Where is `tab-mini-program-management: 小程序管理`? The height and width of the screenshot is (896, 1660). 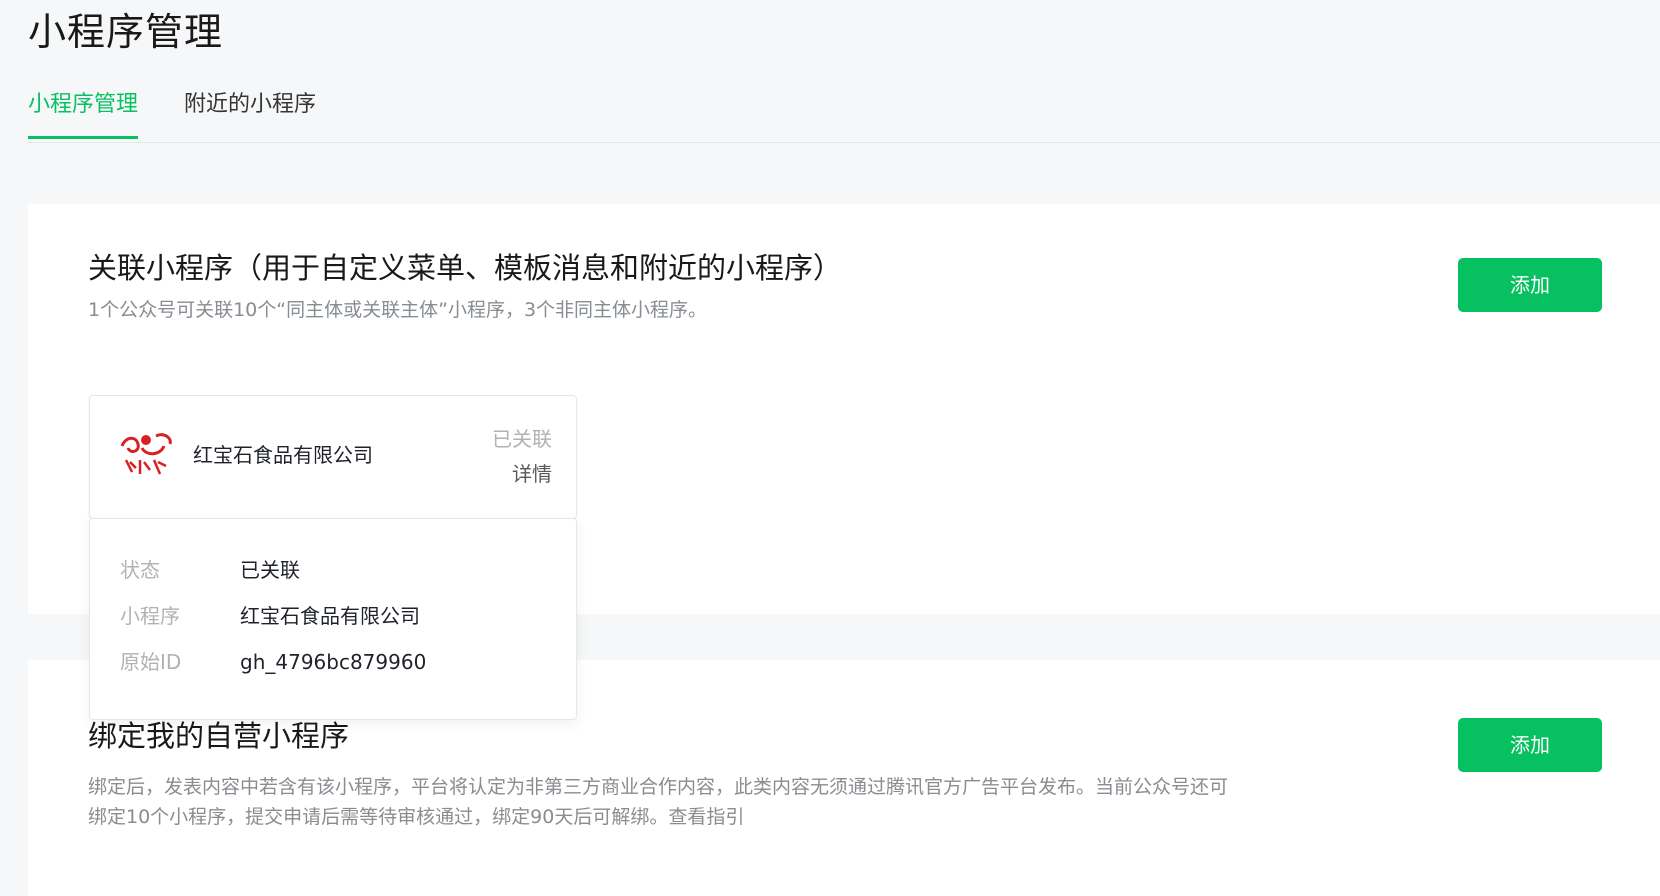
tab-mini-program-management: 小程序管理 is located at coordinates (83, 113).